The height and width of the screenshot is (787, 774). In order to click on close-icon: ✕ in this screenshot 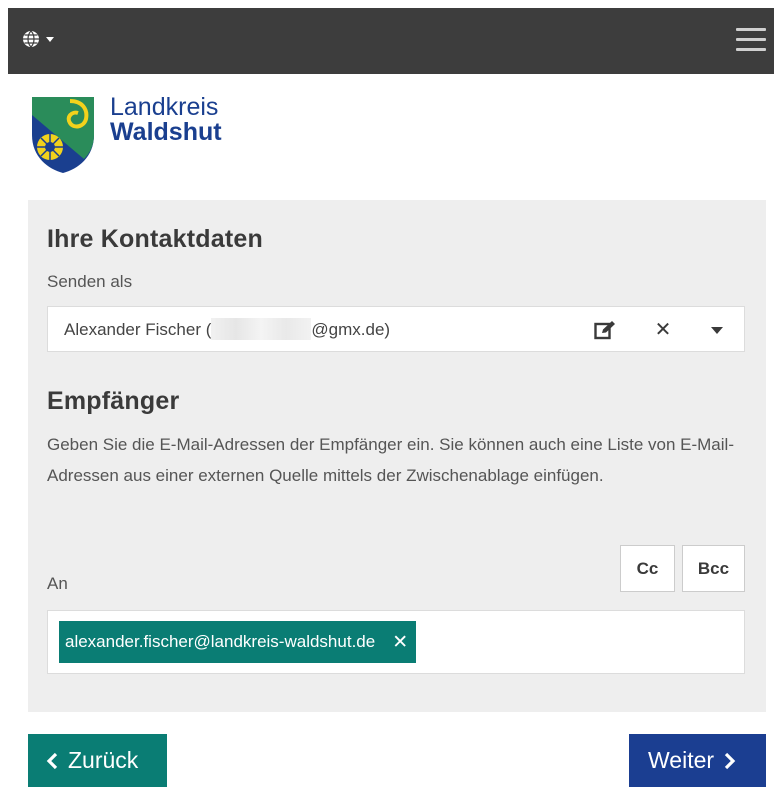, I will do `click(663, 330)`.